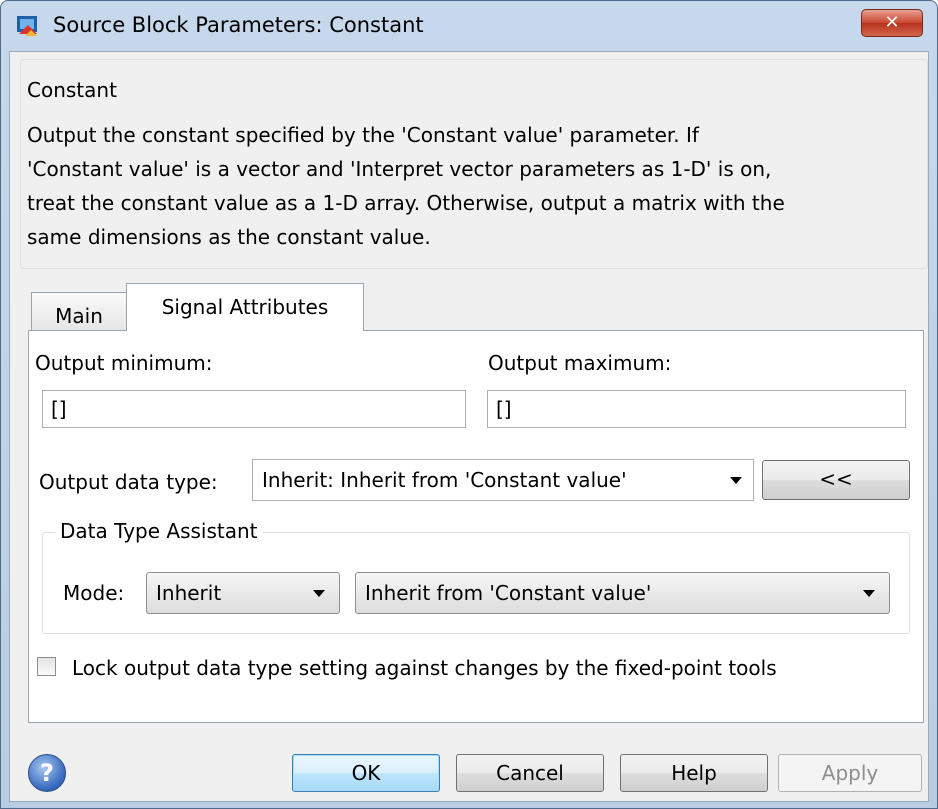 This screenshot has width=938, height=809. What do you see at coordinates (27, 26) in the screenshot?
I see `simulink-block-icon` at bounding box center [27, 26].